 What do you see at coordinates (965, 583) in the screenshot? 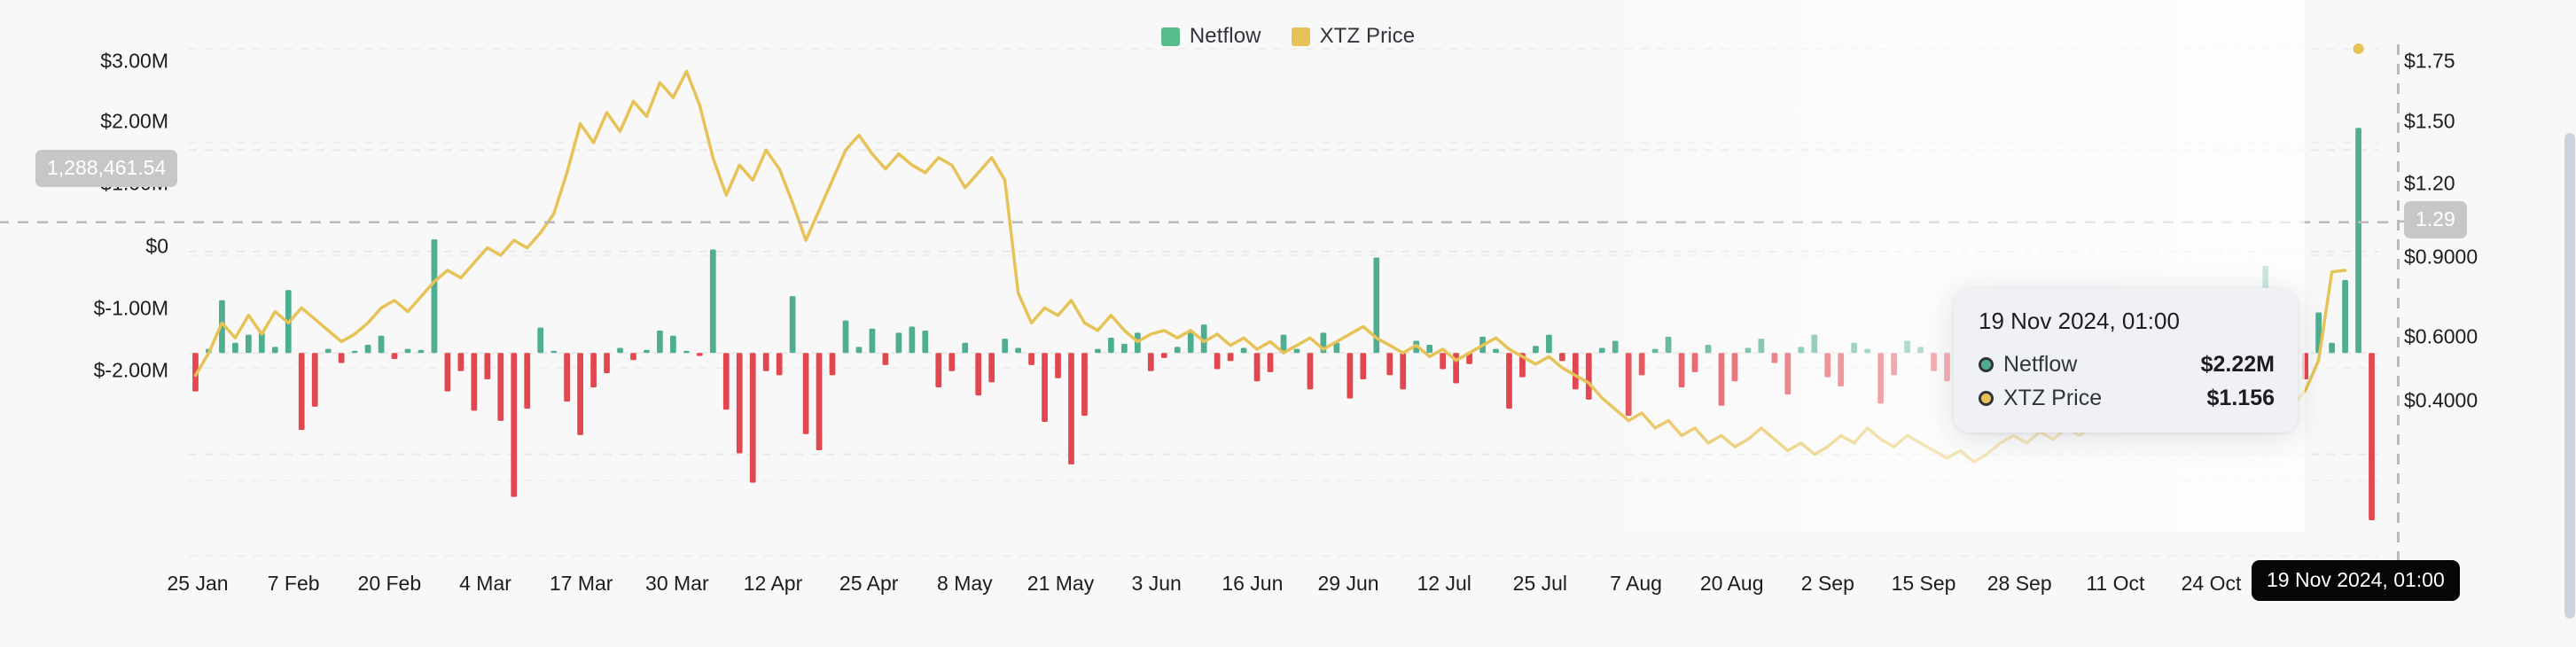
I see `x-axis-tick: 8 May` at bounding box center [965, 583].